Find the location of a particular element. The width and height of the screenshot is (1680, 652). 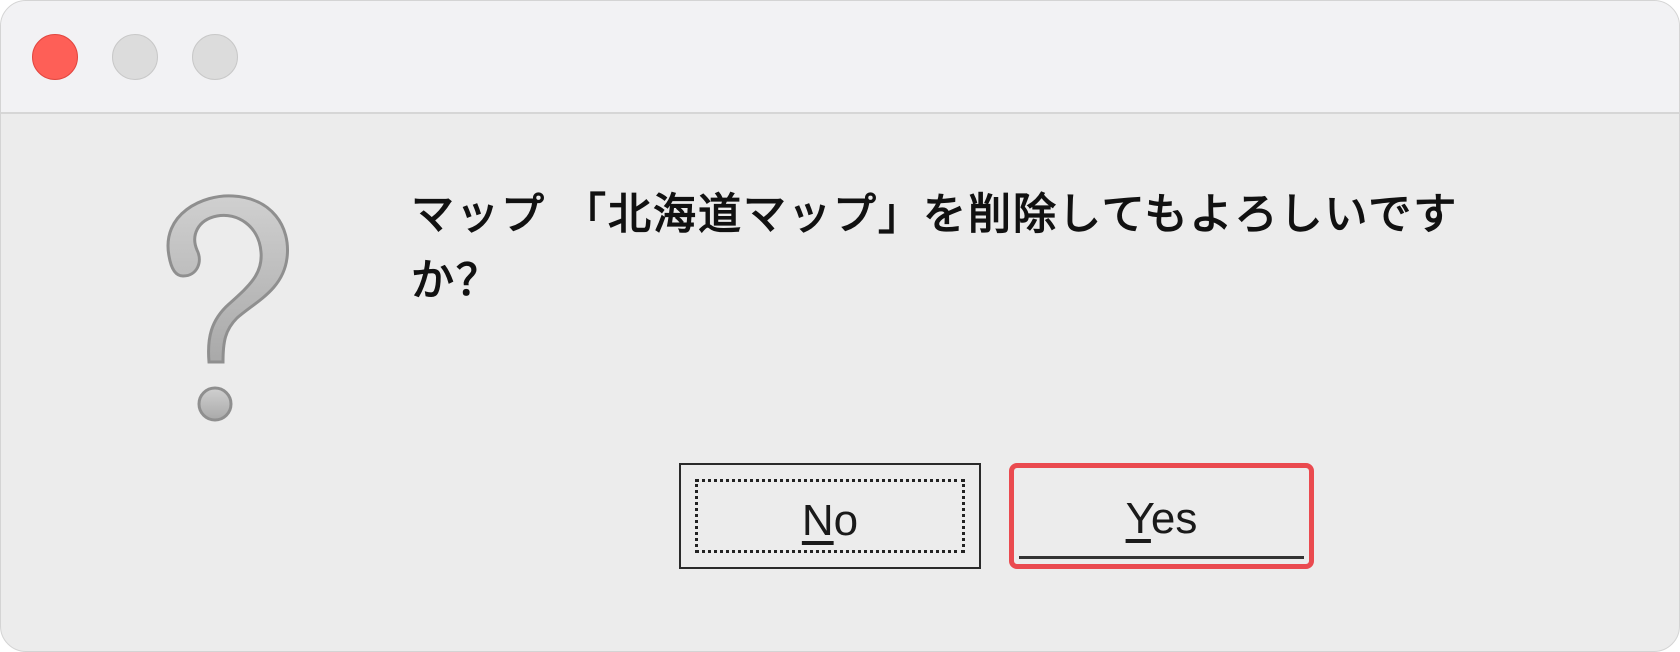

no-button: No is located at coordinates (830, 516).